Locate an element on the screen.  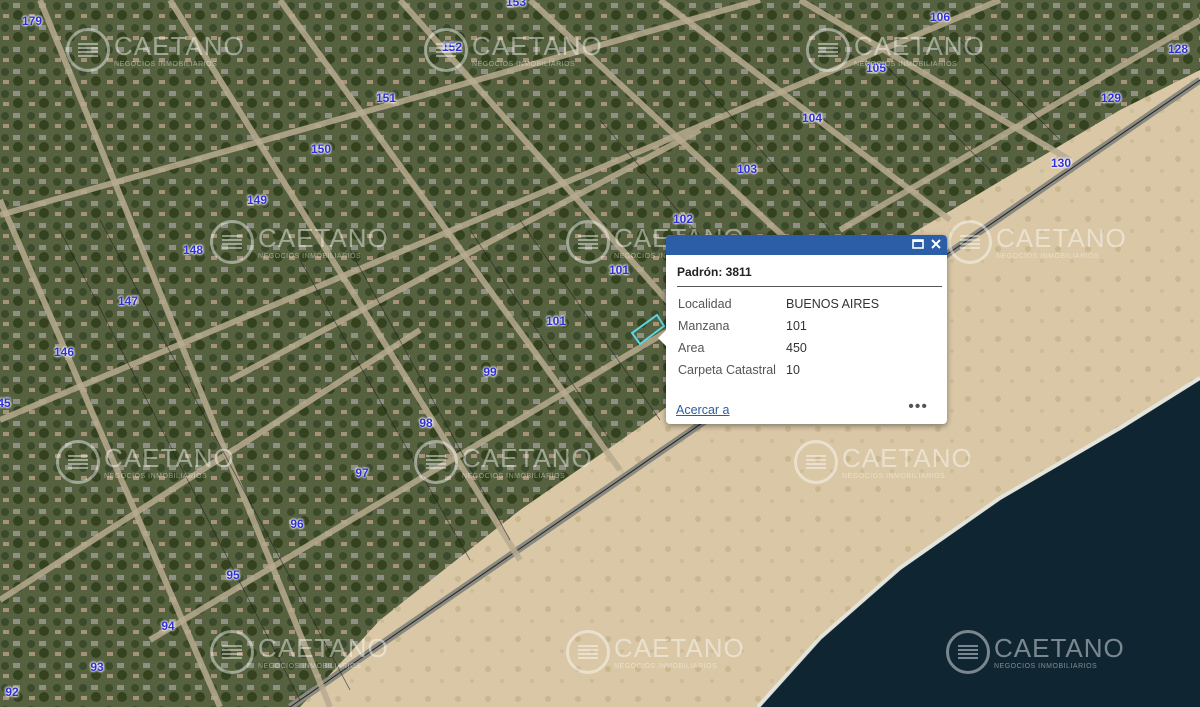
attribute-row: Area 450 is located at coordinates (778, 348).